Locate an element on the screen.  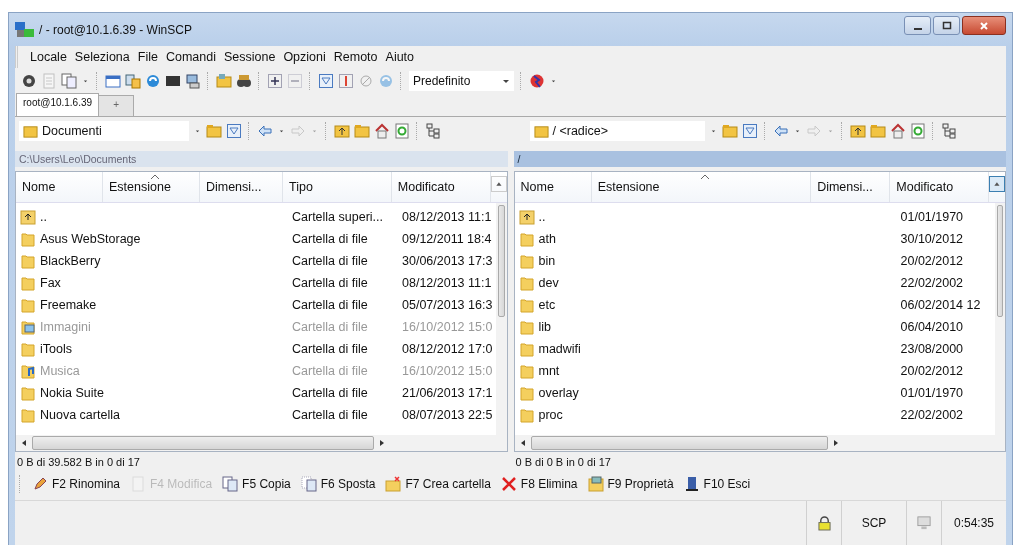
modified-date: 30/10/2012 is located at coordinates (932, 239).